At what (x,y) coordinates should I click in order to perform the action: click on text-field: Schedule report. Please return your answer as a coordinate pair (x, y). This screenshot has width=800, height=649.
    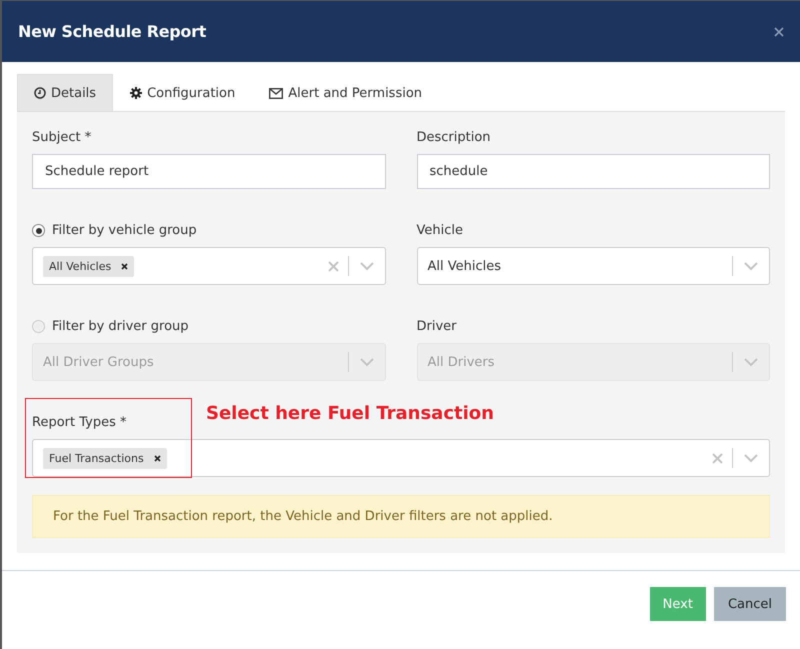
    Looking at the image, I should click on (209, 171).